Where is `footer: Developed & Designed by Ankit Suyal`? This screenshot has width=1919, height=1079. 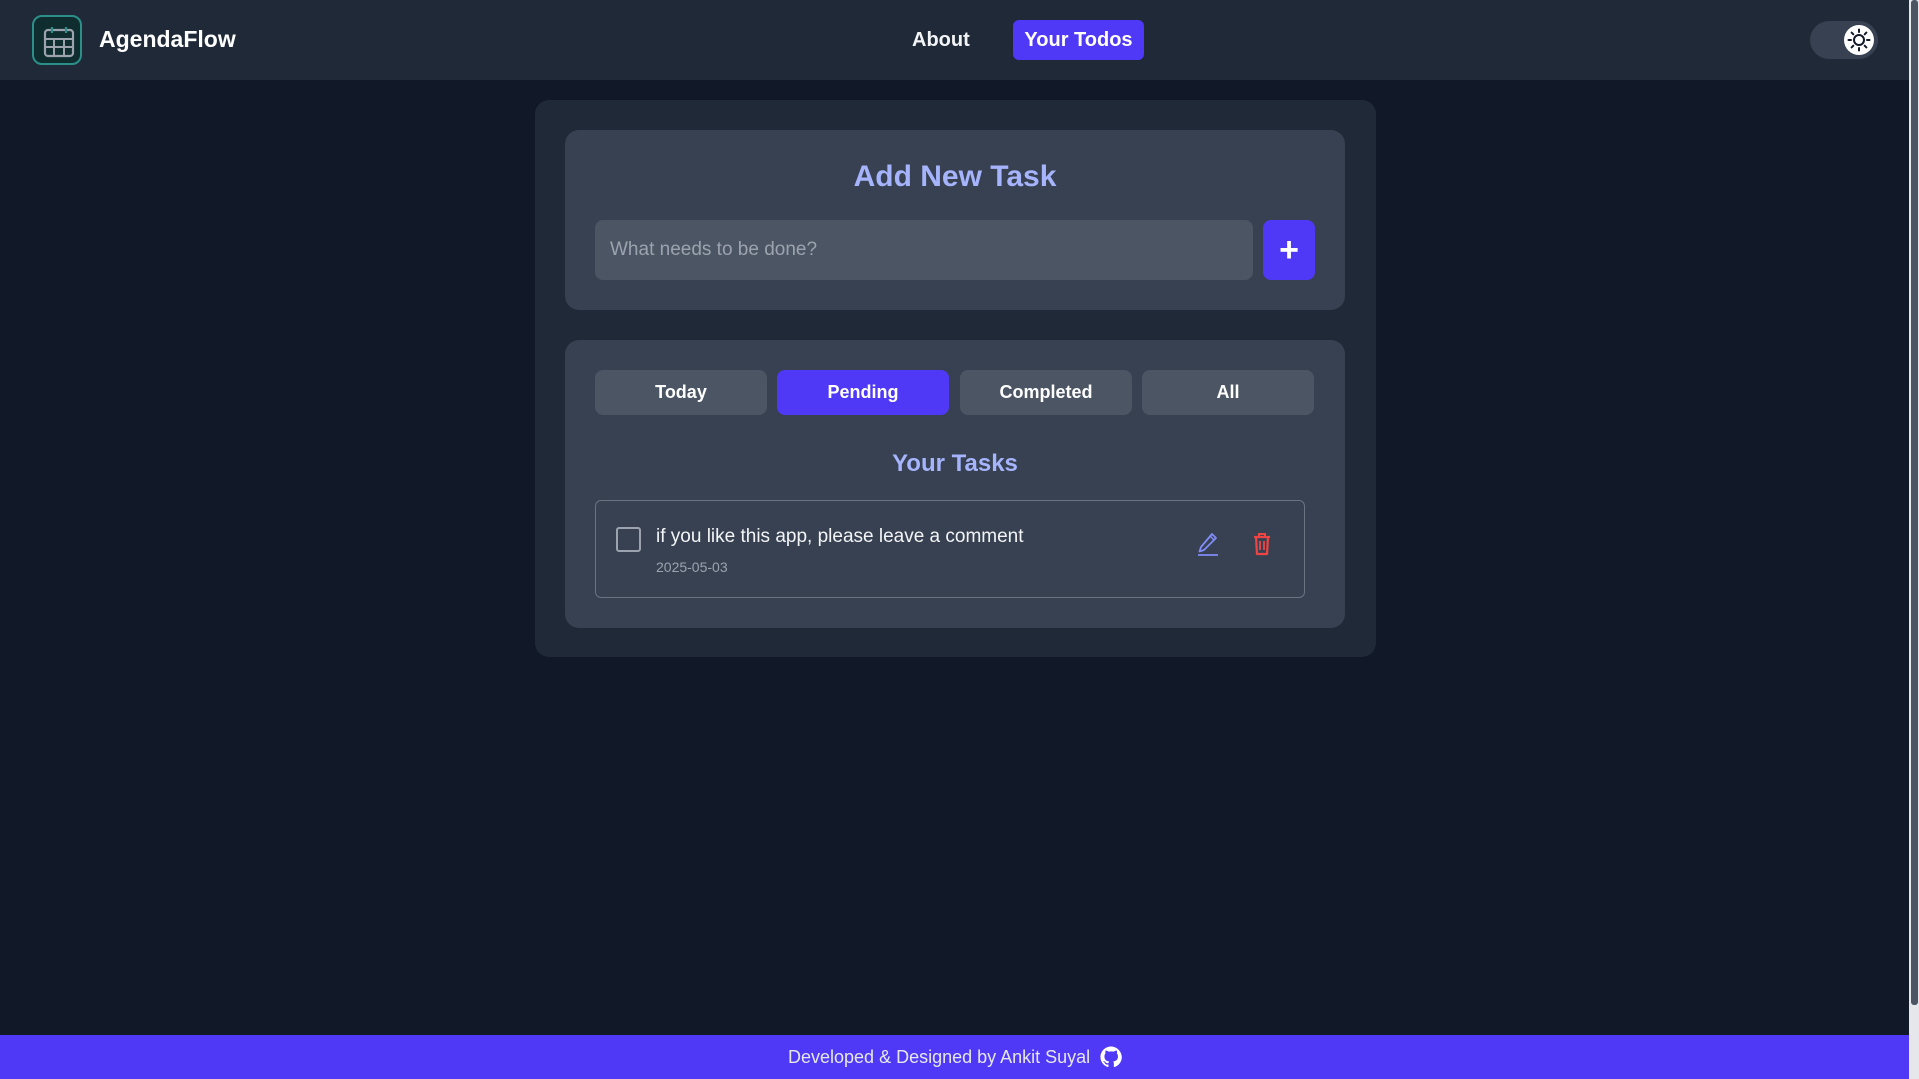
footer: Developed & Designed by Ankit Suyal is located at coordinates (954, 1057).